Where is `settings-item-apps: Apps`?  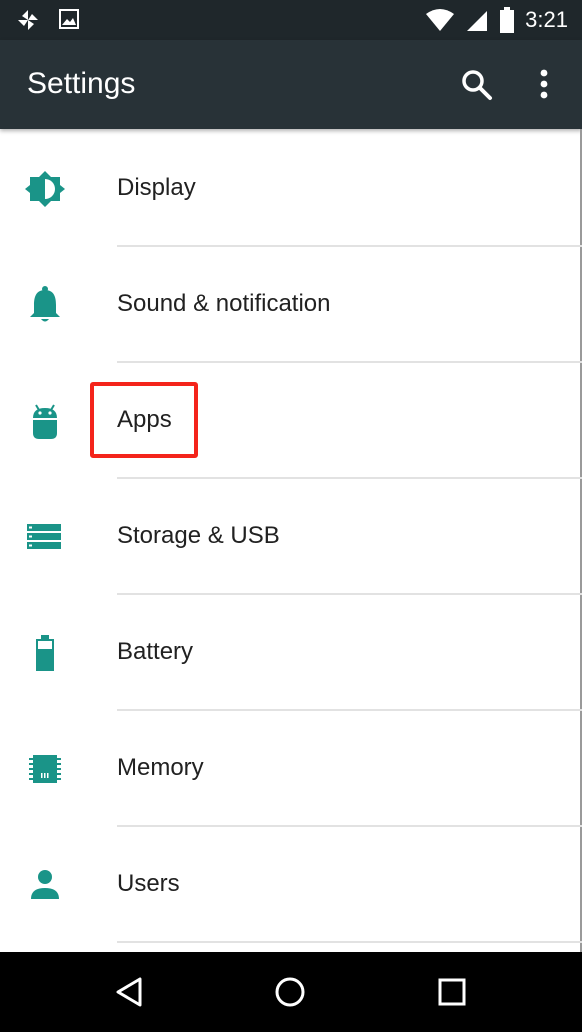
settings-item-apps: Apps is located at coordinates (291, 421).